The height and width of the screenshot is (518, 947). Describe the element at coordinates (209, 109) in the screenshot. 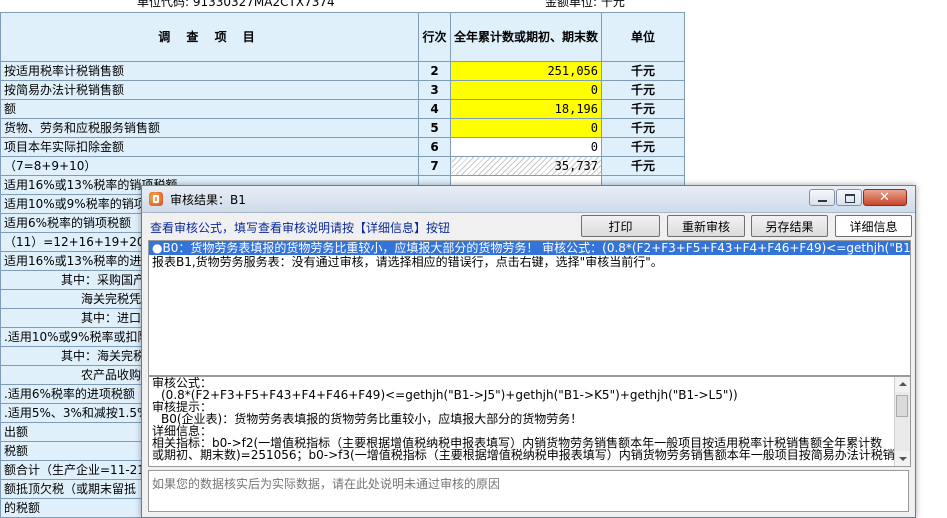

I see `row-item: 额` at that location.